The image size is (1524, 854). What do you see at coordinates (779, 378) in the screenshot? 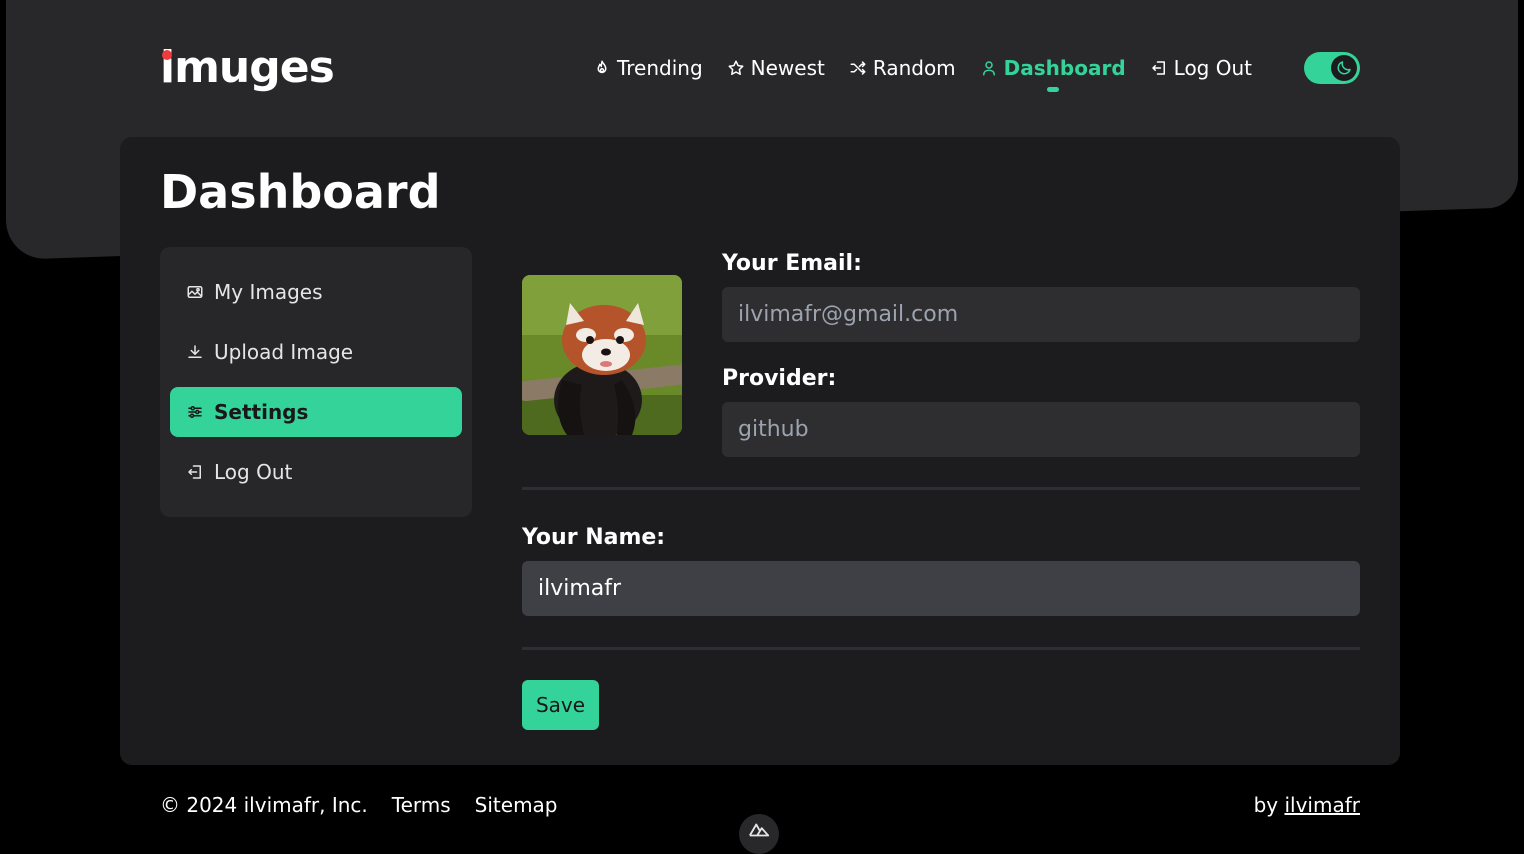
I see `provider-label: Provider:` at bounding box center [779, 378].